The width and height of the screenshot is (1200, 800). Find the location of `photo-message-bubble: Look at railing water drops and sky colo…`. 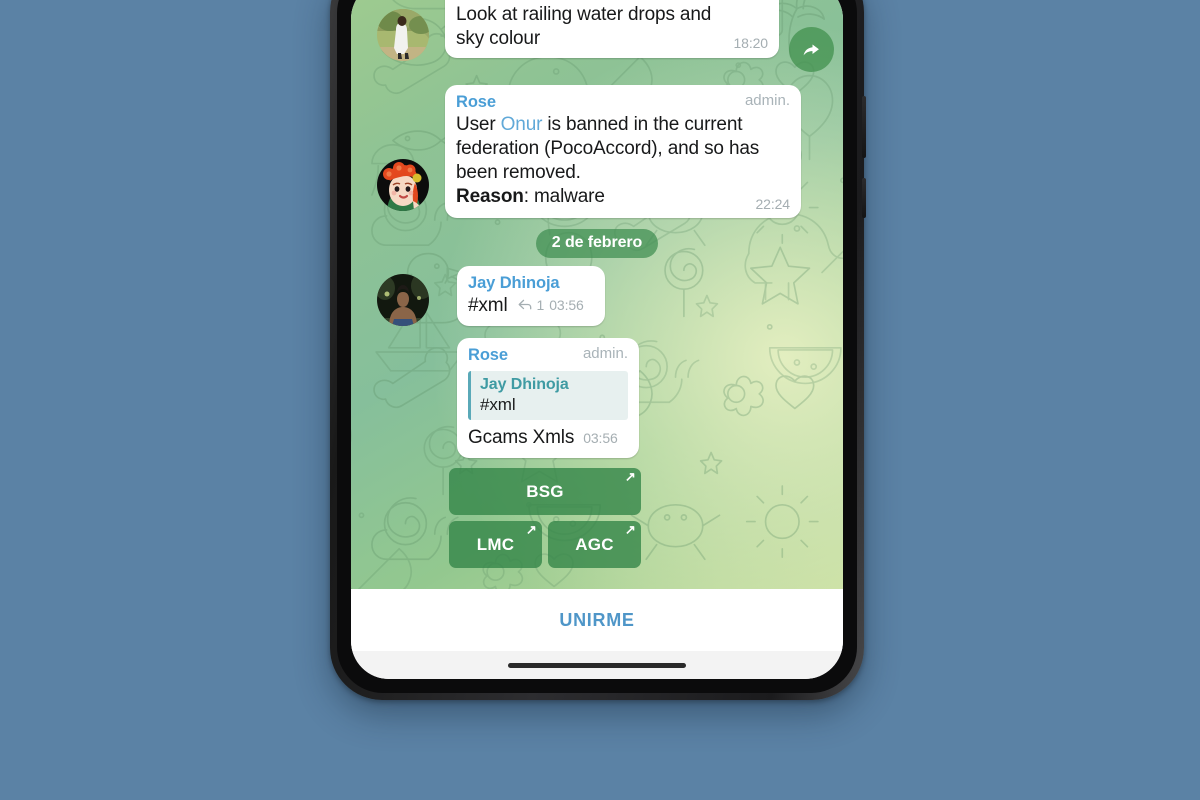

photo-message-bubble: Look at railing water drops and sky colo… is located at coordinates (612, 29).